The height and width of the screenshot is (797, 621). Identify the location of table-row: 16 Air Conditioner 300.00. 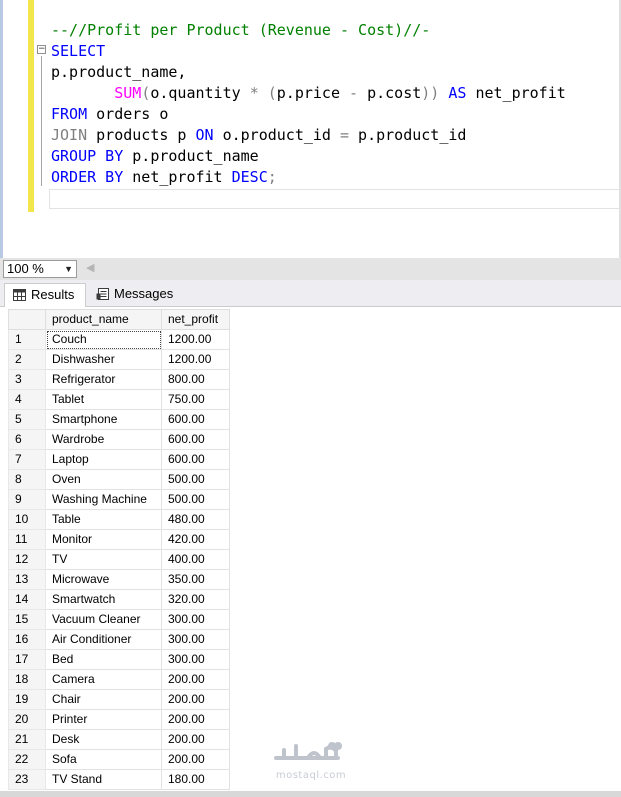
(119, 639).